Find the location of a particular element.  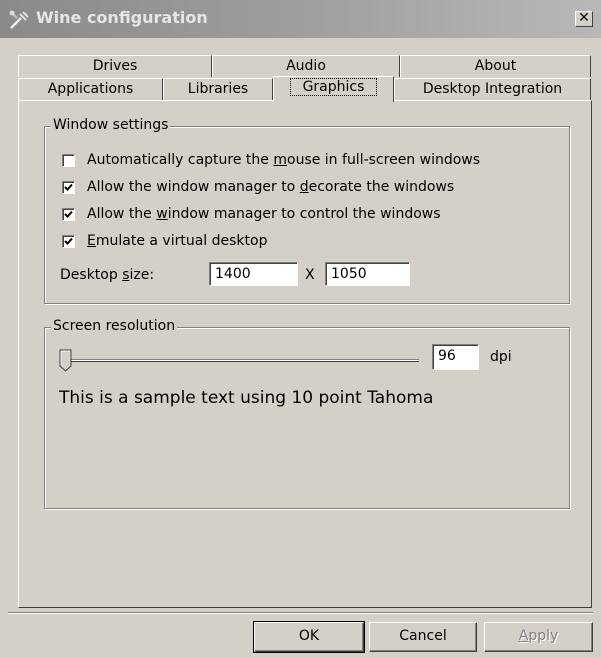

title-bar: Wine configuration ✕ is located at coordinates (300, 19).